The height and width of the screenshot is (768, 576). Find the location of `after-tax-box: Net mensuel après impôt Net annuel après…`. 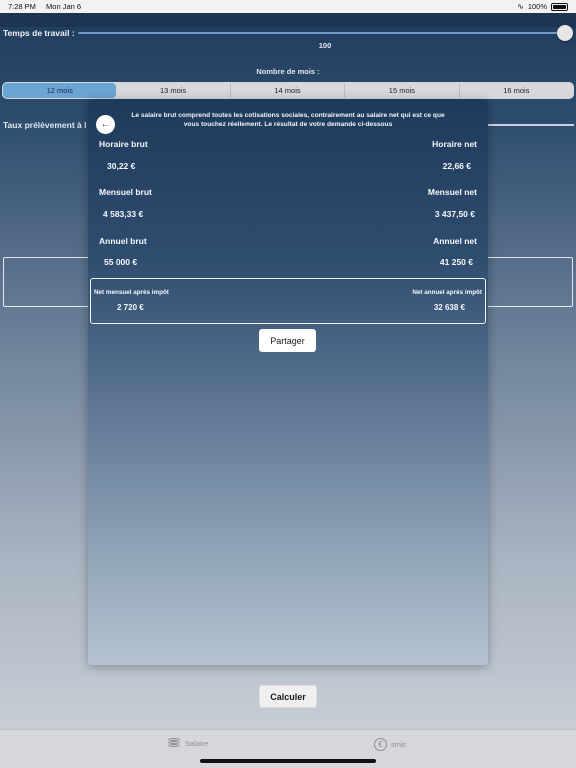

after-tax-box: Net mensuel après impôt Net annuel après… is located at coordinates (288, 301).